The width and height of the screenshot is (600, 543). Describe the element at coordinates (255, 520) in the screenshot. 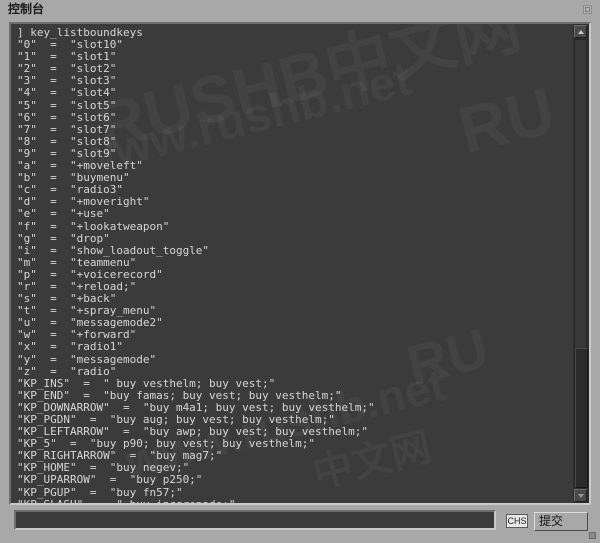

I see `console-command-input` at that location.